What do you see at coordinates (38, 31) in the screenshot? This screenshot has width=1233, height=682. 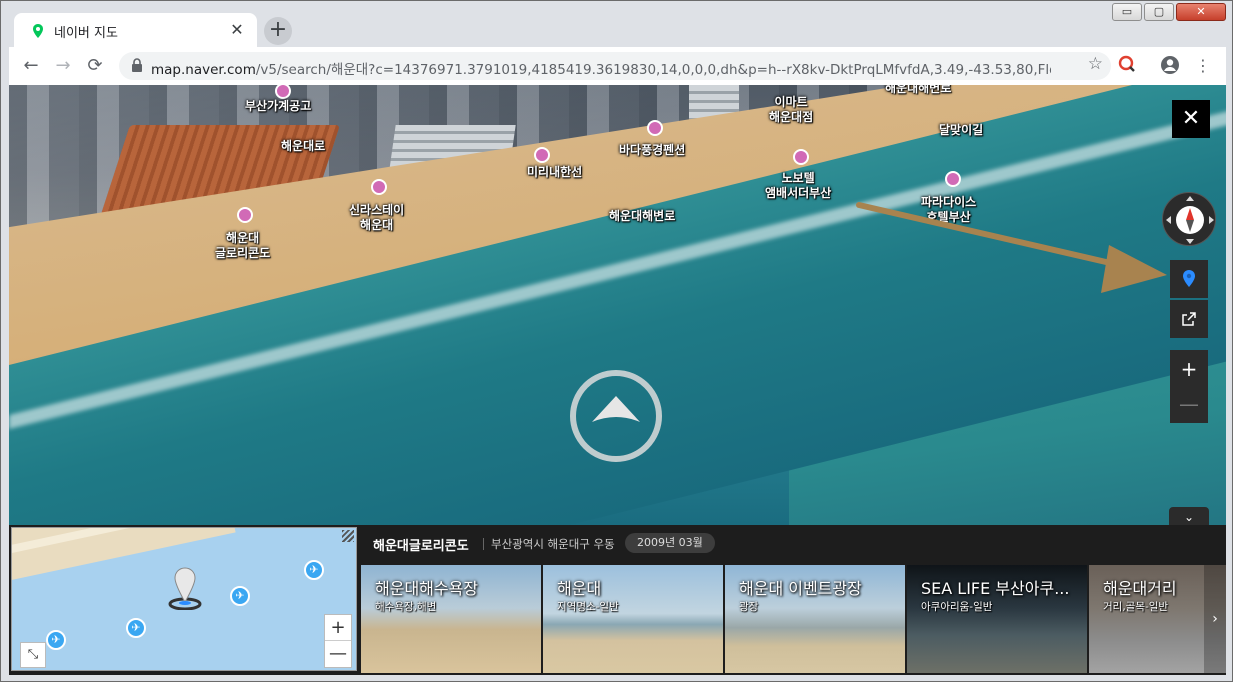 I see `naver-map-favicon-icon` at bounding box center [38, 31].